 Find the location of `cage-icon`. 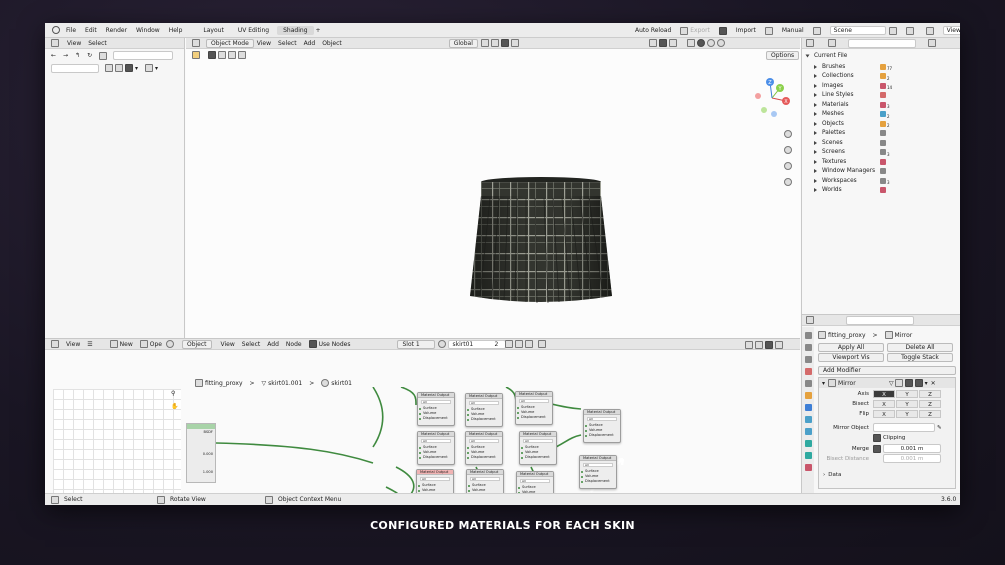

cage-icon is located at coordinates (898, 383).